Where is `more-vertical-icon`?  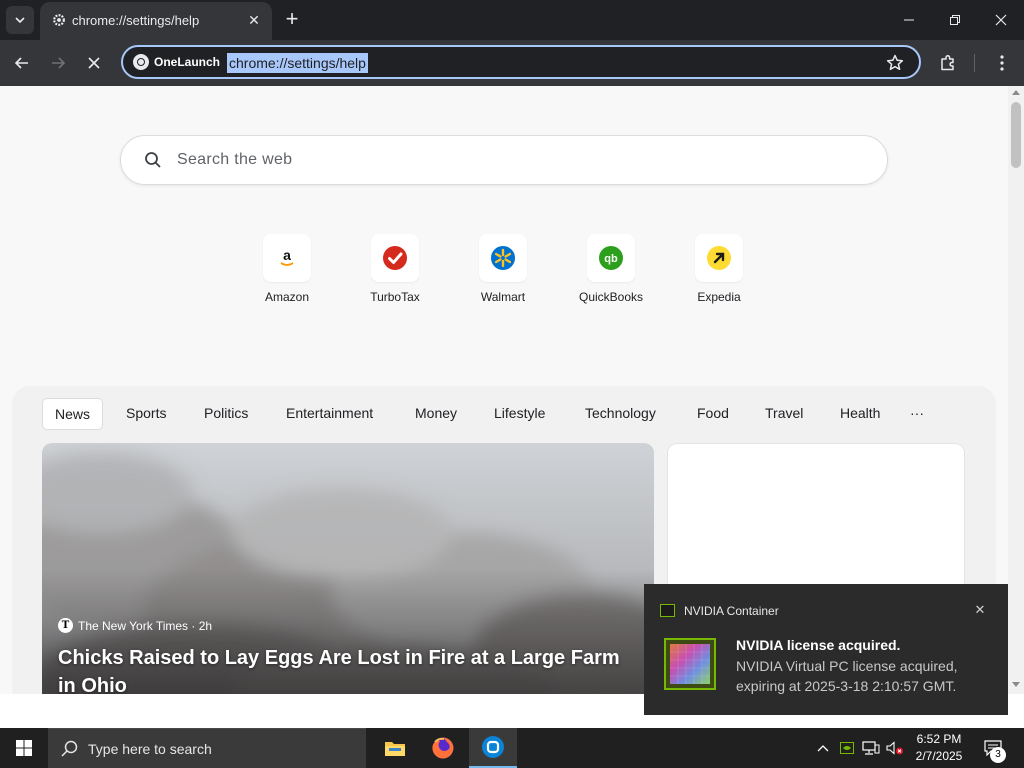 more-vertical-icon is located at coordinates (1002, 63).